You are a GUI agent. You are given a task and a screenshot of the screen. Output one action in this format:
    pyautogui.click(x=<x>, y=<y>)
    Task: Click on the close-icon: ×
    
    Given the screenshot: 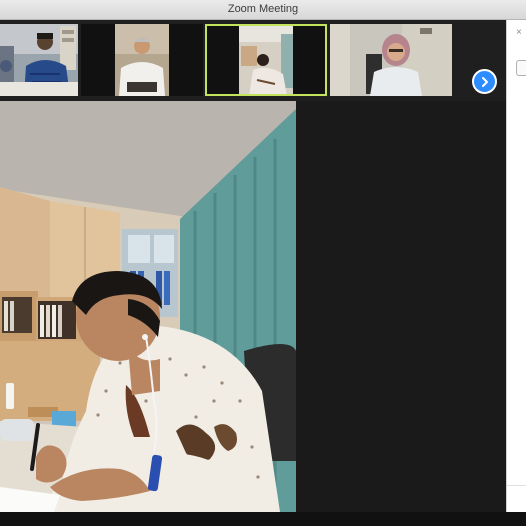 What is the action you would take?
    pyautogui.click(x=519, y=32)
    